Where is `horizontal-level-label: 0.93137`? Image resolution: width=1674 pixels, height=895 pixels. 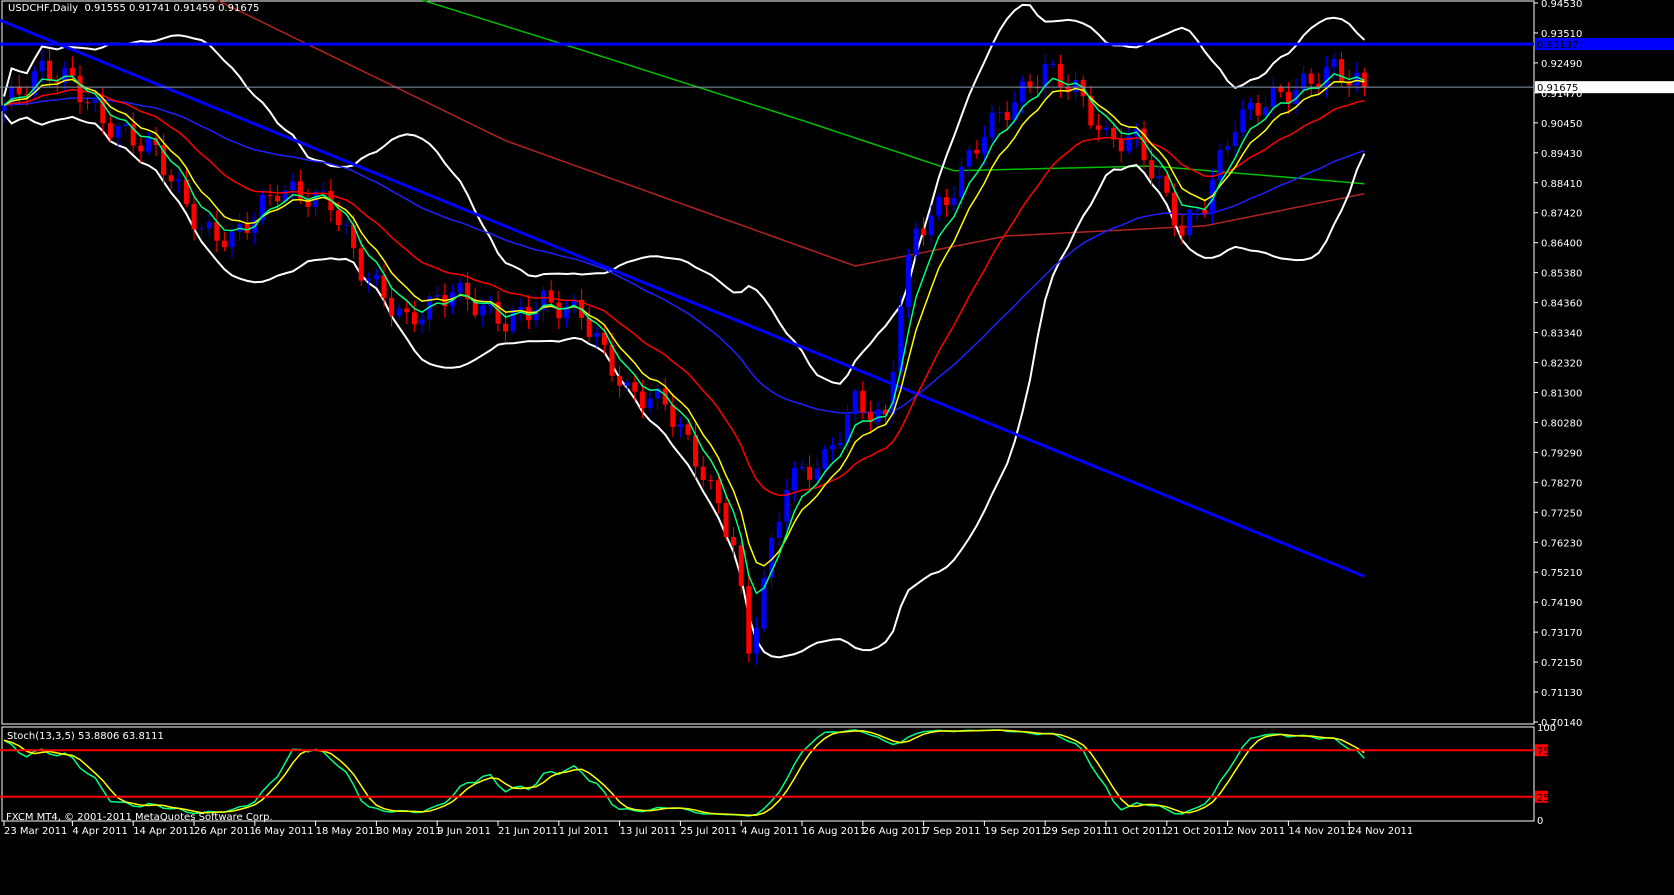
horizontal-level-label: 0.93137 is located at coordinates (1557, 45).